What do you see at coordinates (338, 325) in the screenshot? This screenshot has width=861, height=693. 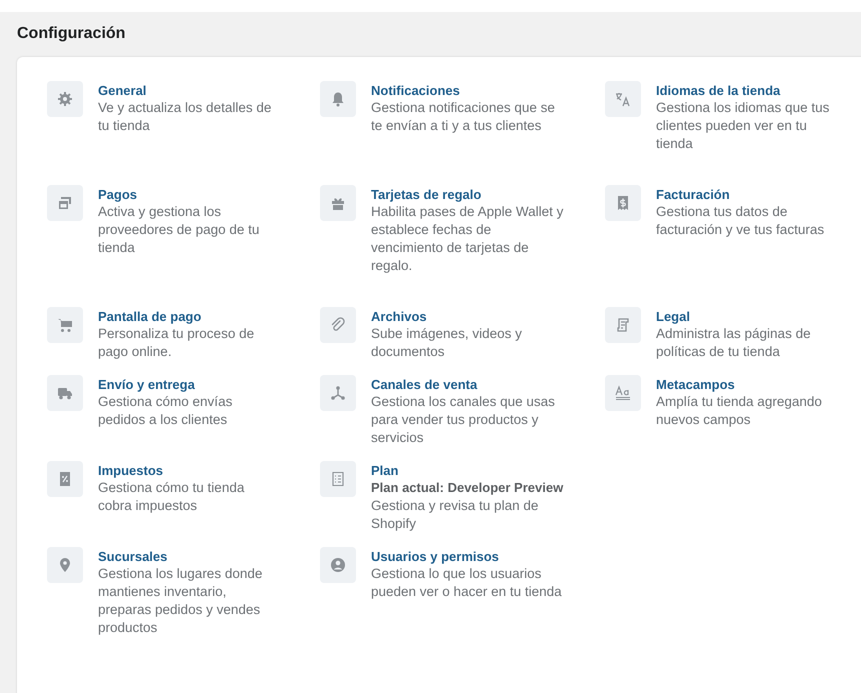 I see `paperclip-icon` at bounding box center [338, 325].